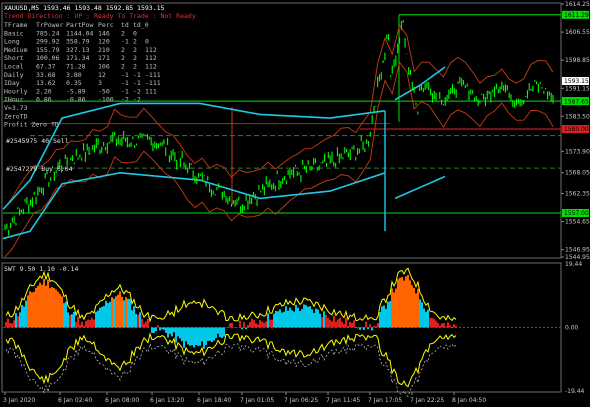 This screenshot has height=407, width=590. I want to click on time-tick-label: 7 Jan 17:05, so click(385, 400).